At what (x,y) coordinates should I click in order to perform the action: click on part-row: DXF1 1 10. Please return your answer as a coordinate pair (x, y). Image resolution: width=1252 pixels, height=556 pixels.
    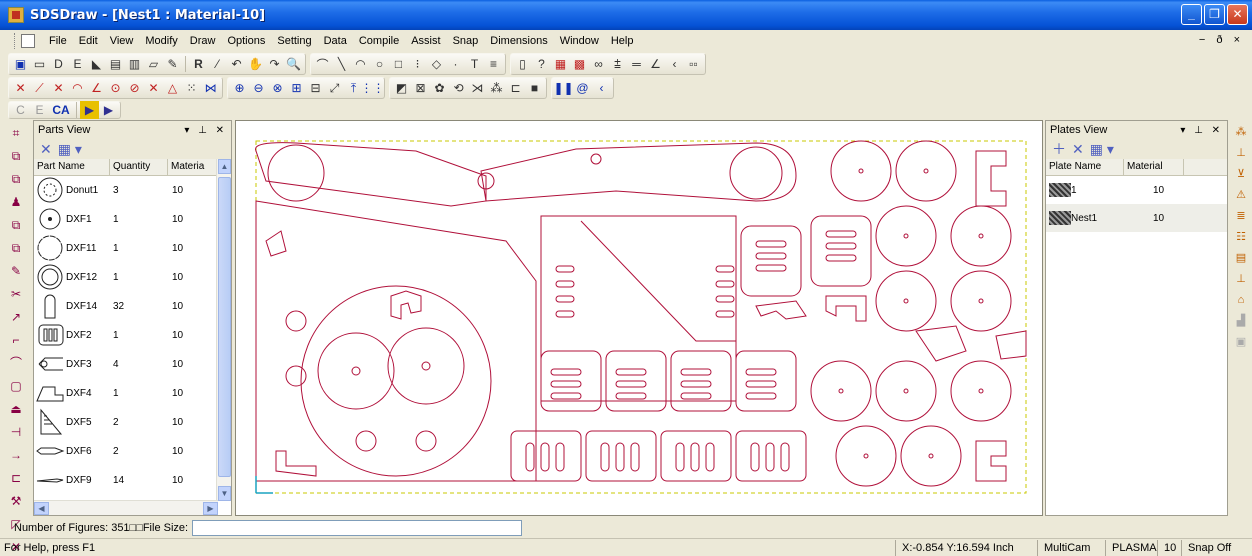
    Looking at the image, I should click on (132, 219).